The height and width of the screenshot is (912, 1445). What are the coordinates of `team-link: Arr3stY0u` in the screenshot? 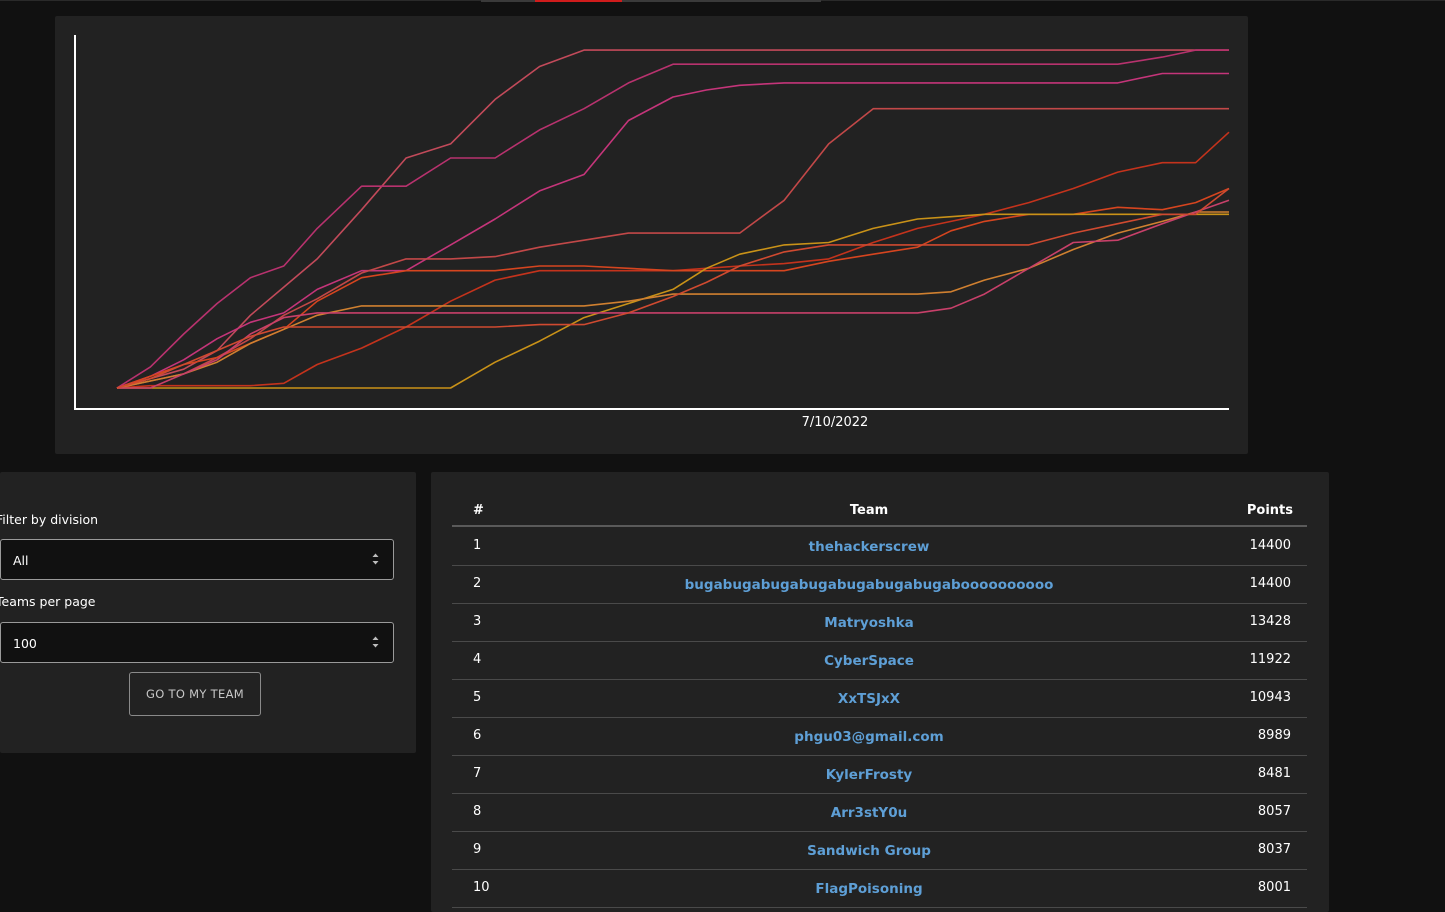 It's located at (869, 813).